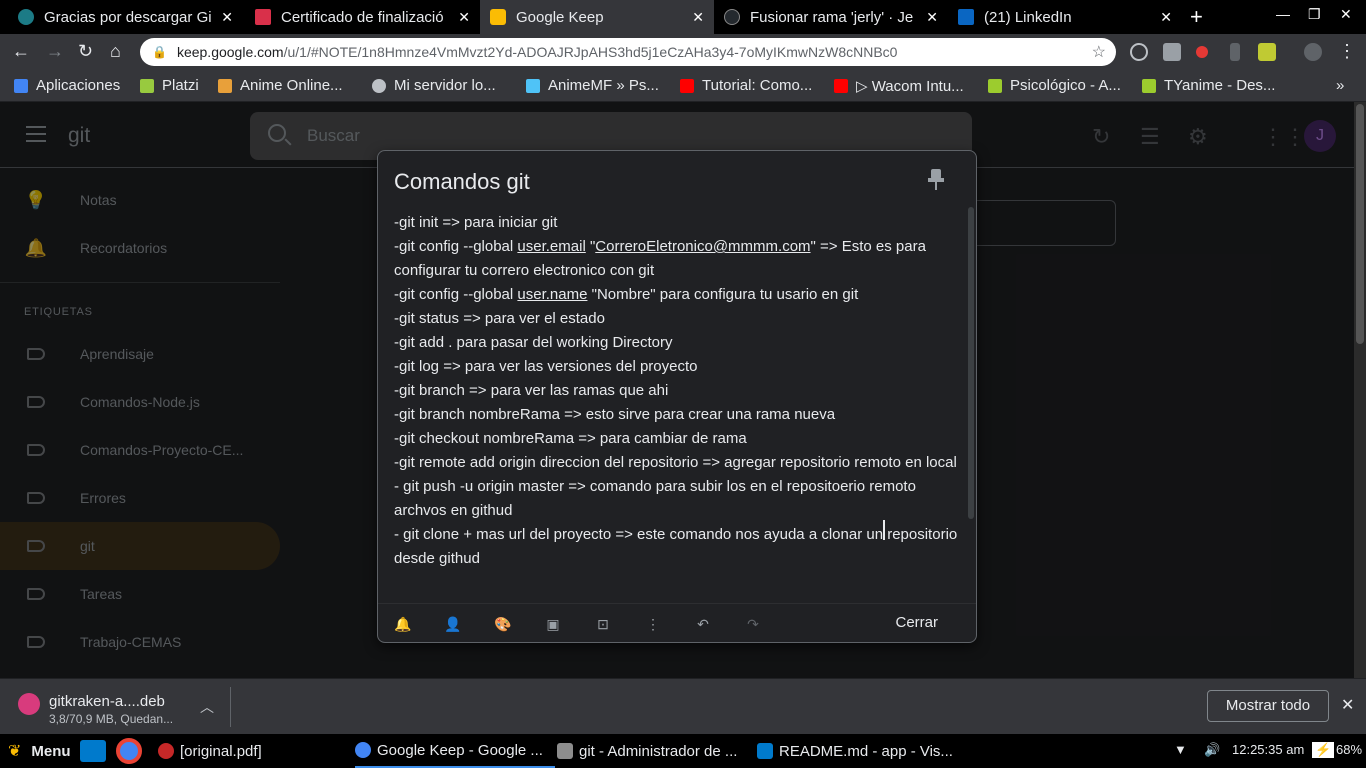  What do you see at coordinates (1323, 750) in the screenshot?
I see `battery-icon: ⚡` at bounding box center [1323, 750].